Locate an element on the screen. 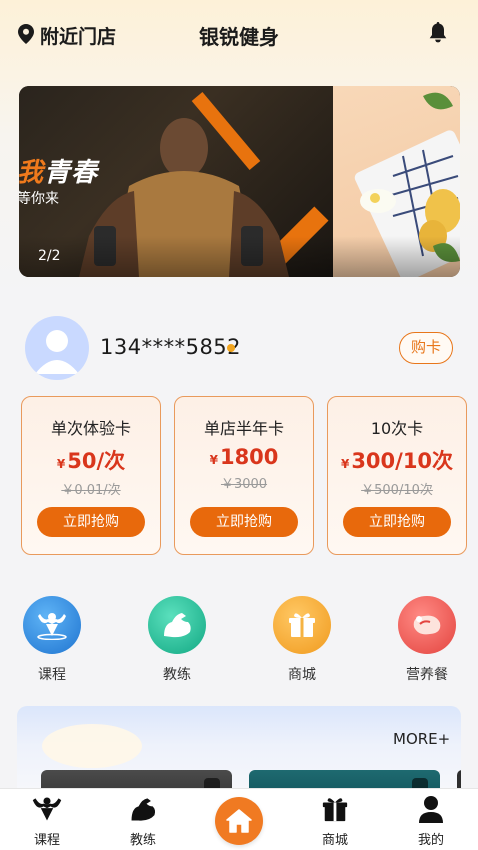 Image resolution: width=478 pixels, height=850 pixels. quick-nav-courses: 课程 is located at coordinates (52, 640).